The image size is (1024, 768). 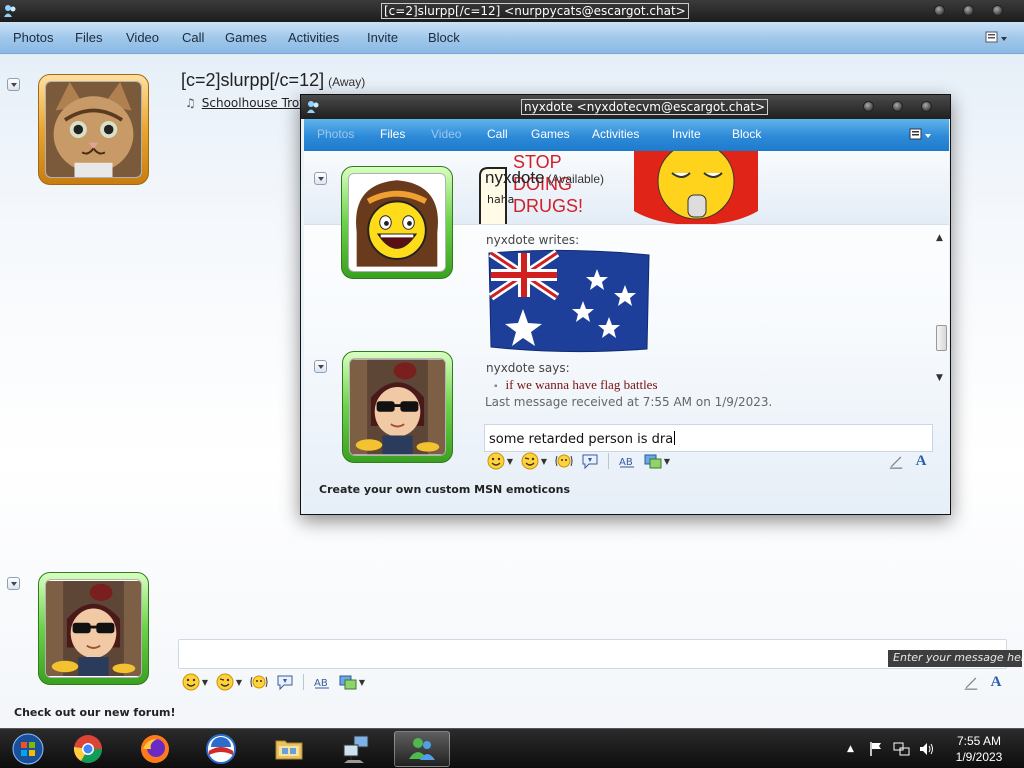 I want to click on scroll-down-icon: ▼, so click(x=939, y=378).